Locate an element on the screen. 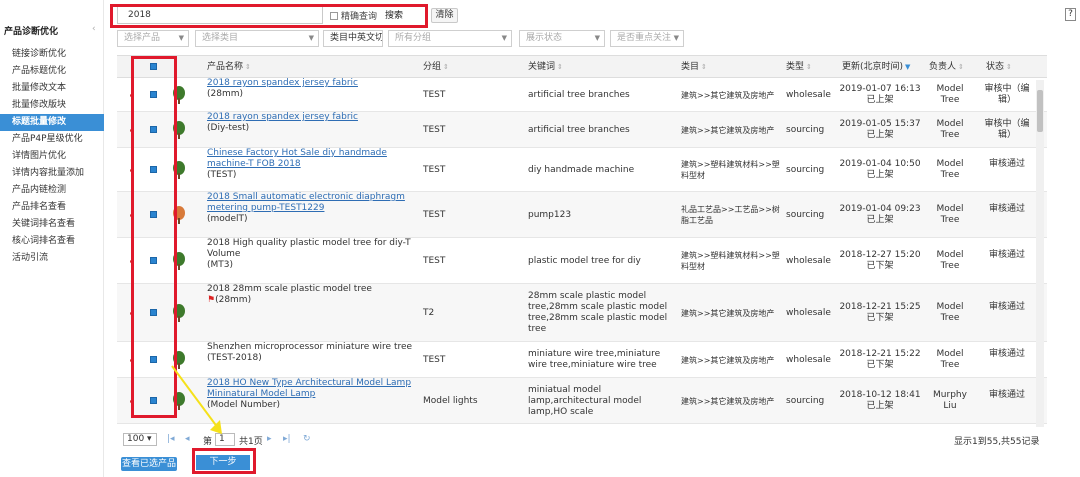 The image size is (1080, 477). header-group: 分组 ⇕ is located at coordinates (436, 67).